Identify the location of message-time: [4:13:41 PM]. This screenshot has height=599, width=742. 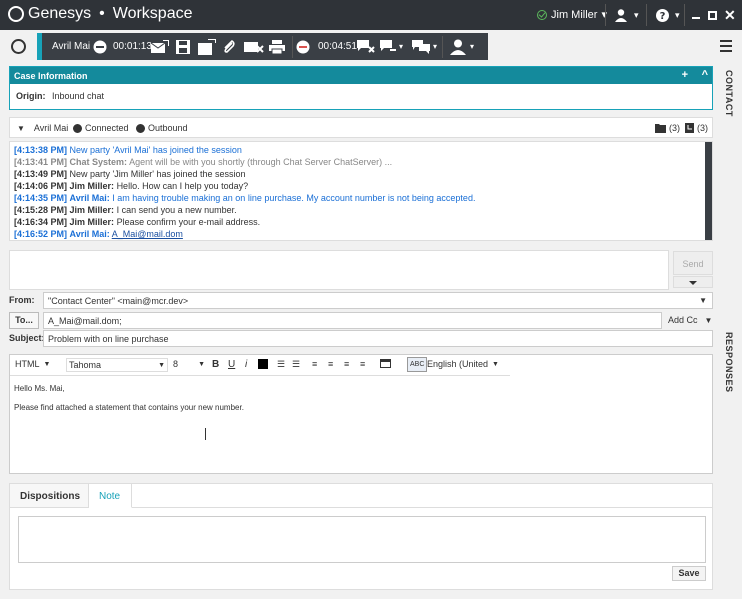
(41, 162).